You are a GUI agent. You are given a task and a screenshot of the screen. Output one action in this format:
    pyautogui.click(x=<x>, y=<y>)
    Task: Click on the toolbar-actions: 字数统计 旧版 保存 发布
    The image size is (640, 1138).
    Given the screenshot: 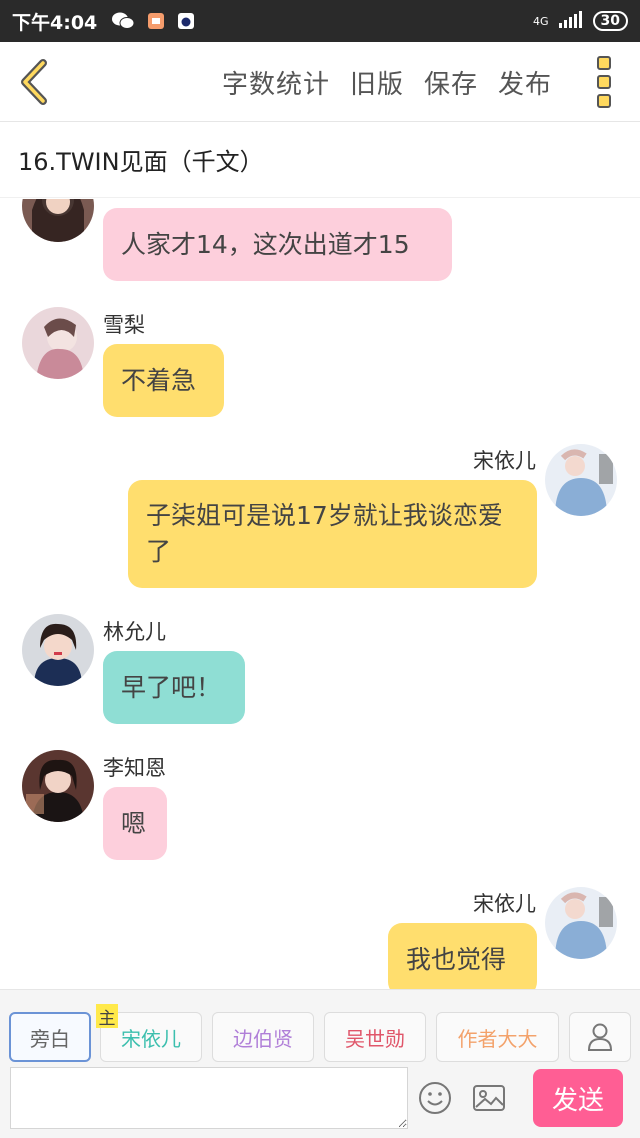 What is the action you would take?
    pyautogui.click(x=397, y=82)
    